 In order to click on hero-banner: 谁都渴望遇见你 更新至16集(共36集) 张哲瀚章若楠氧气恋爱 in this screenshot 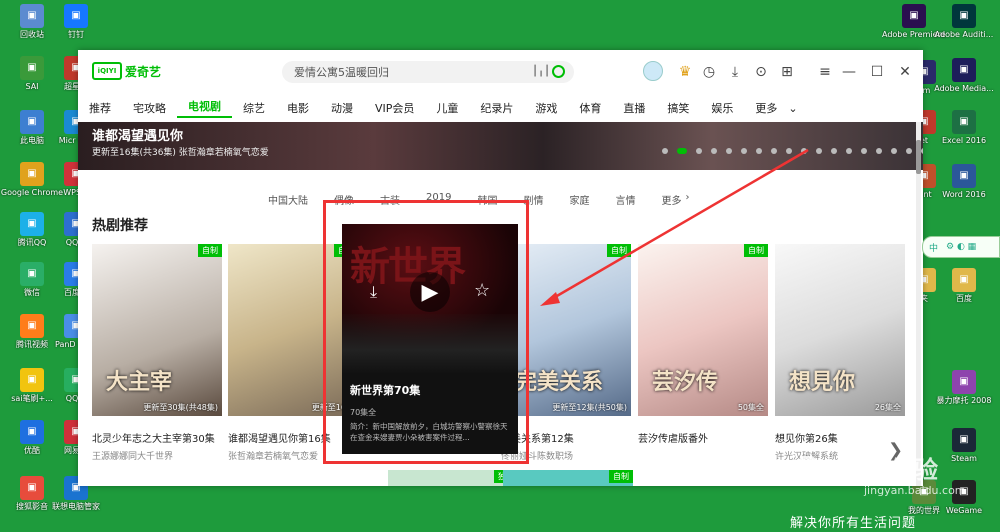, I will do `click(500, 146)`.